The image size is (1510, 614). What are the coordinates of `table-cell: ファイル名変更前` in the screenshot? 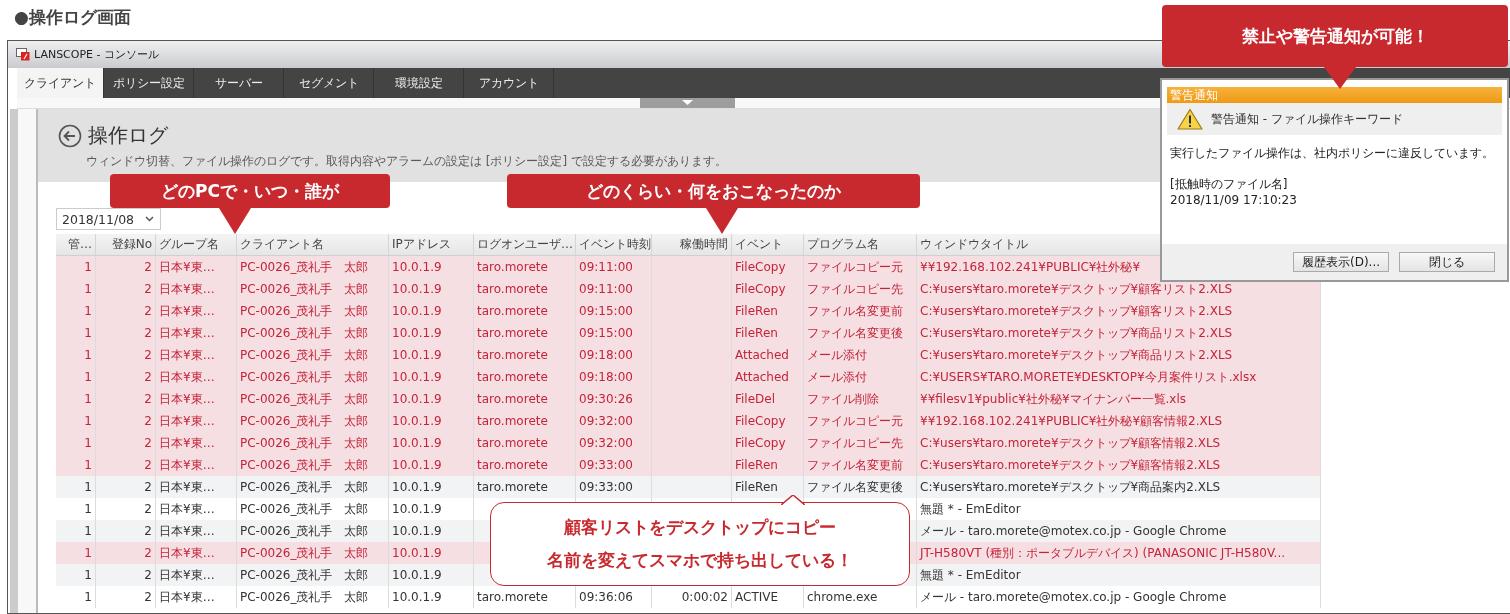 It's located at (855, 311).